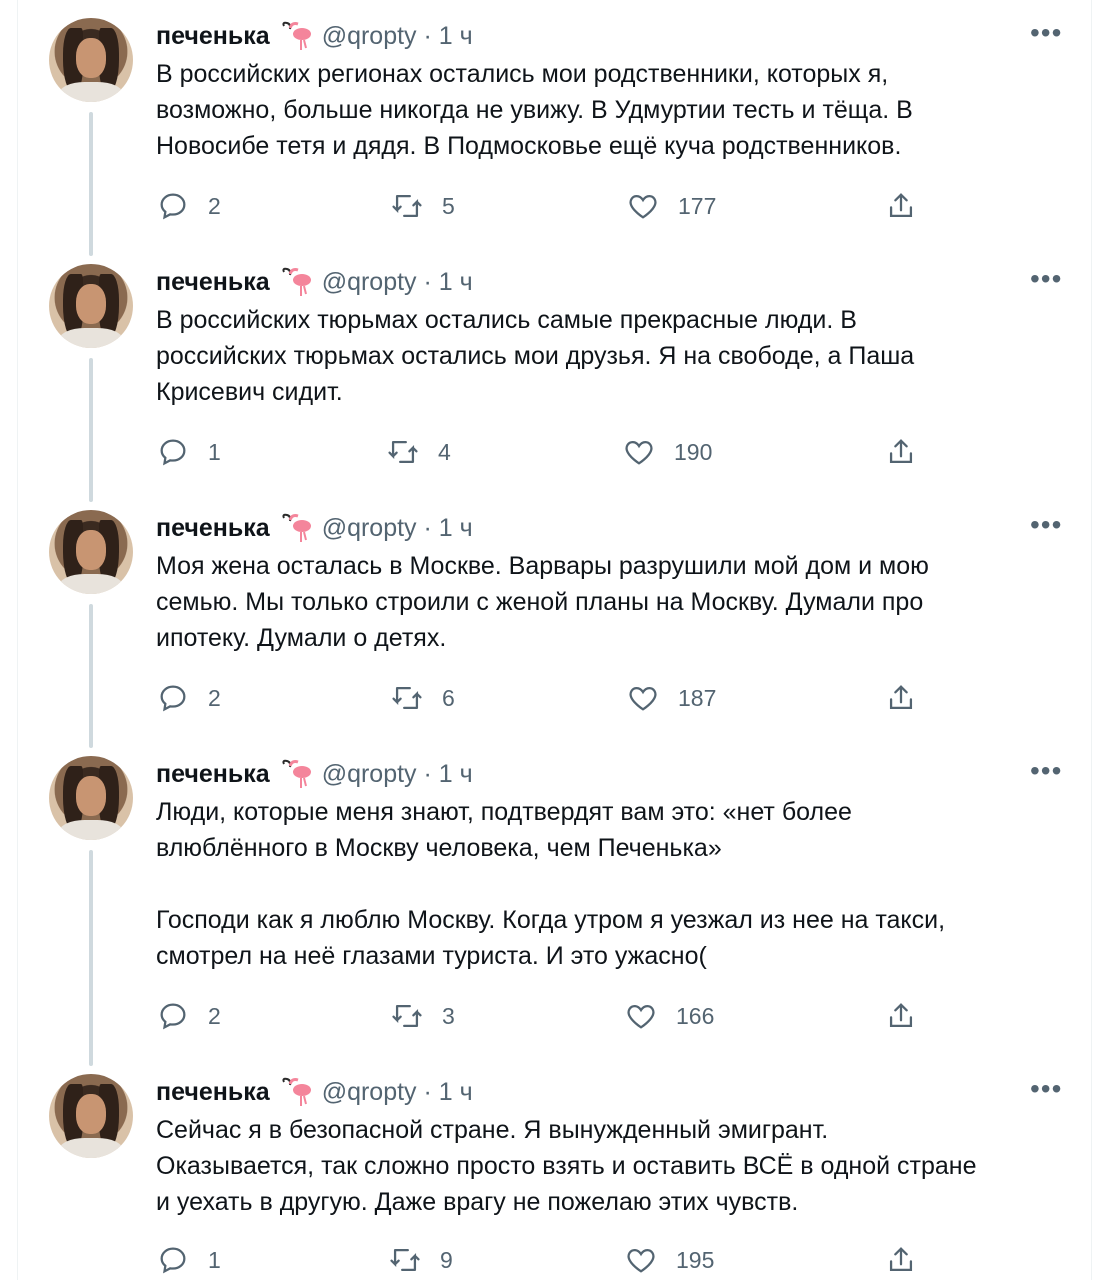 This screenshot has height=1280, width=1107. I want to click on retweet-button: 4, so click(418, 452).